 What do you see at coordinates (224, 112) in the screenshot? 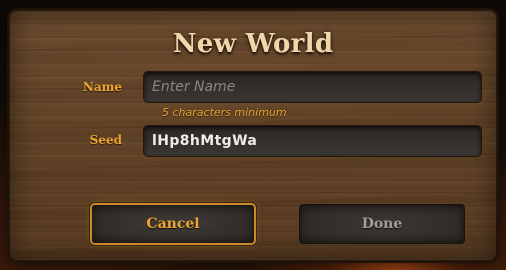
I see `name-hint: 5 characters minimum` at bounding box center [224, 112].